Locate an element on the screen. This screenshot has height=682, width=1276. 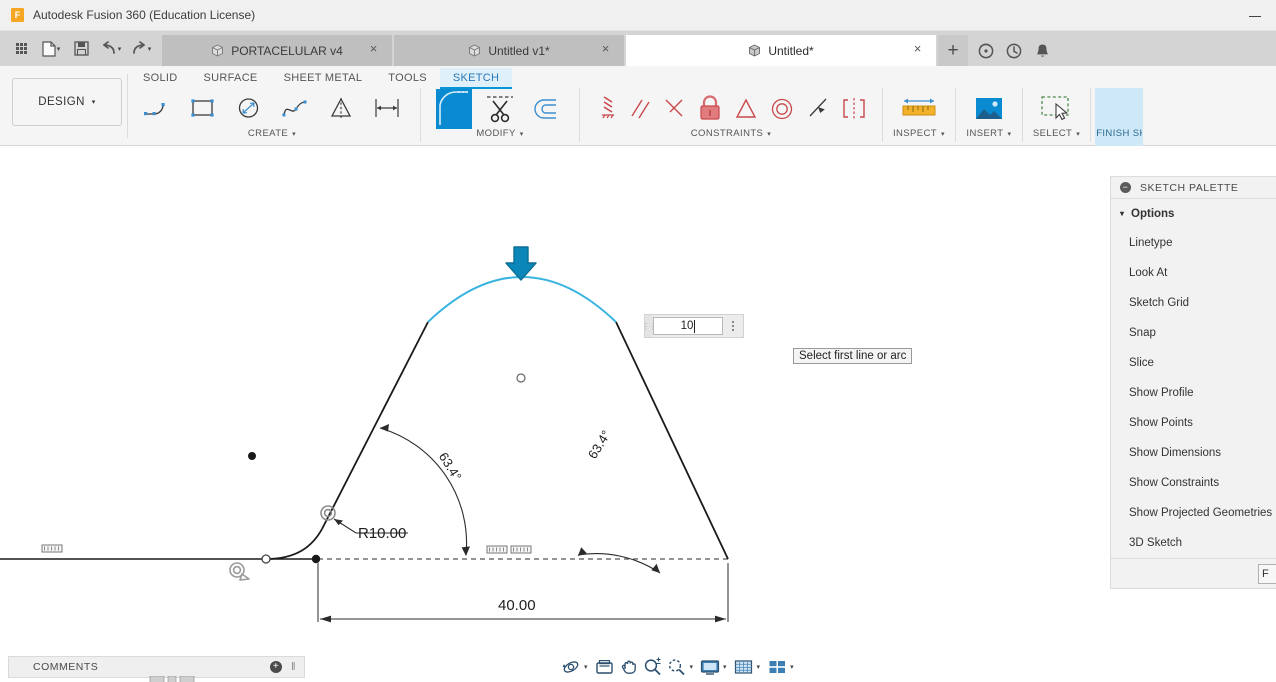
sketch-point is located at coordinates (252, 456).